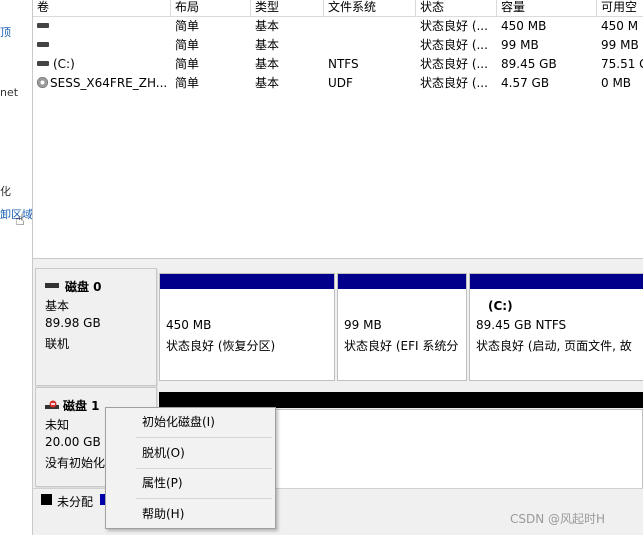  Describe the element at coordinates (620, 8) in the screenshot. I see `column-header-free: 可用空` at that location.